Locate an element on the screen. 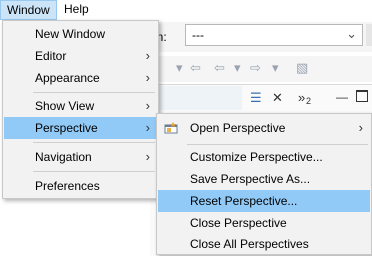 Image resolution: width=372 pixels, height=256 pixels. menu-item-label: Show View is located at coordinates (65, 106).